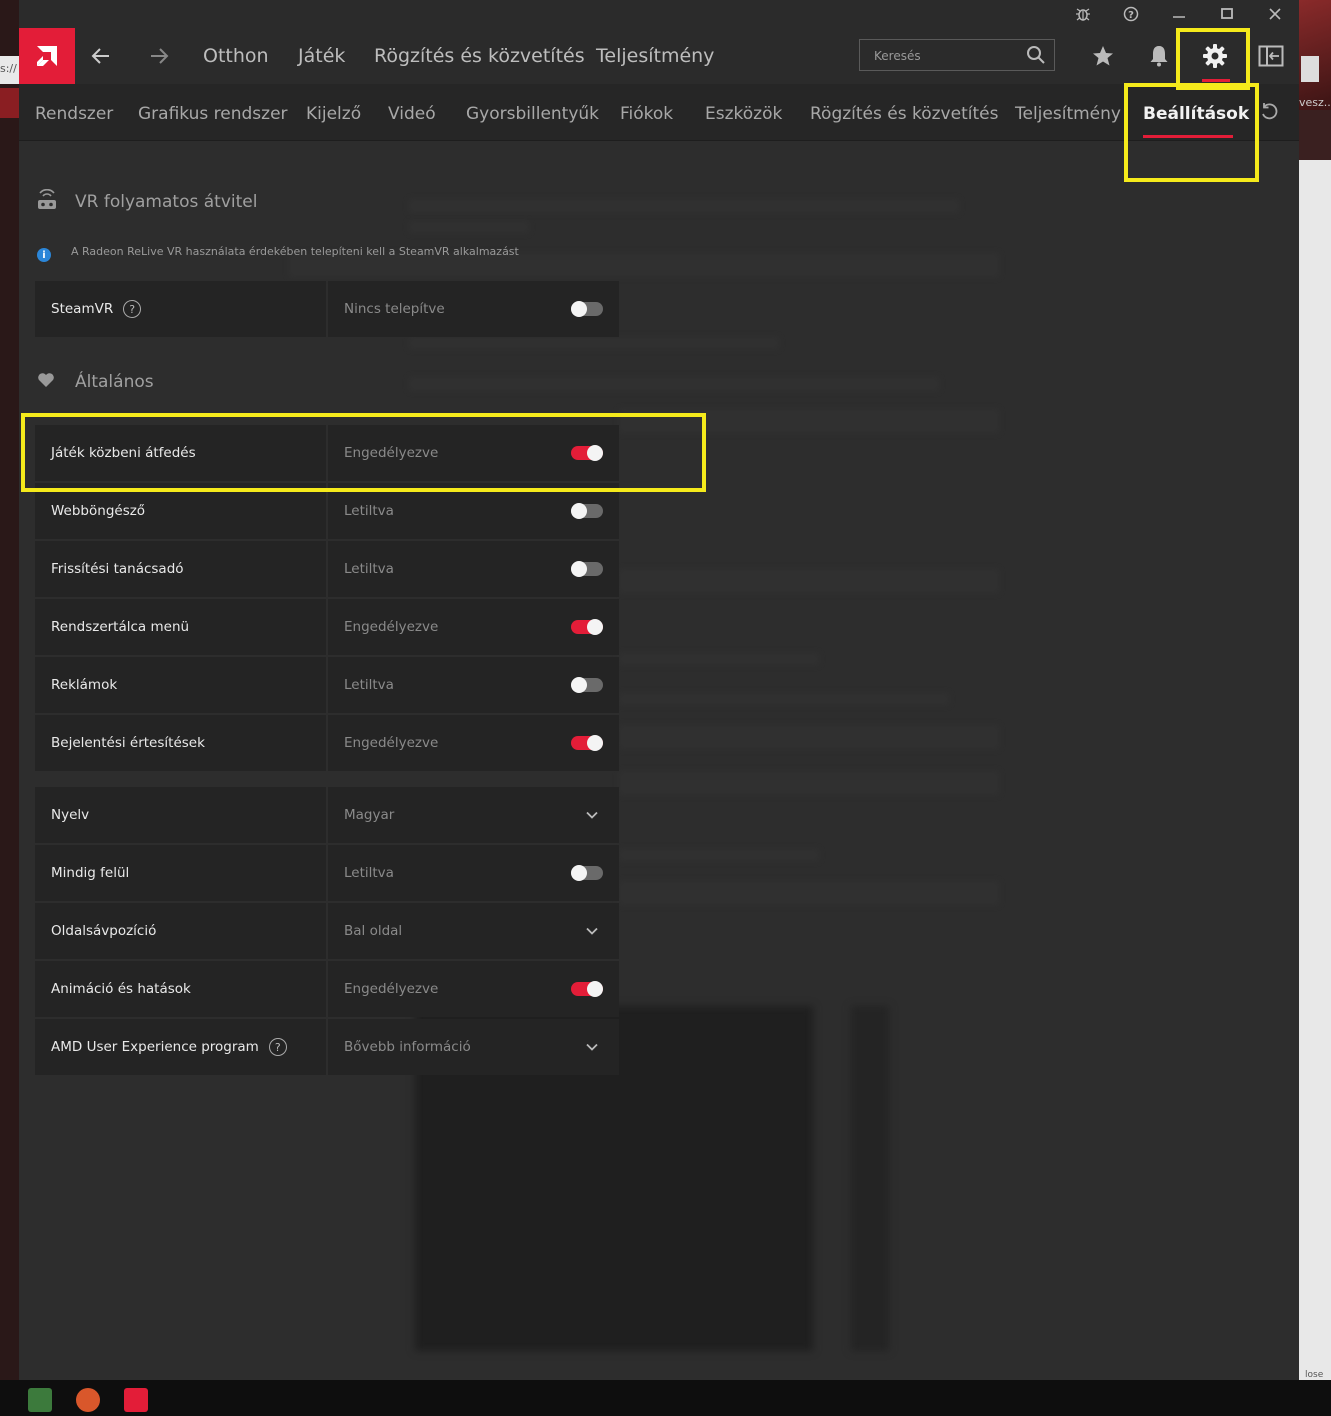  Describe the element at coordinates (659, 14) in the screenshot. I see `title-bar: ?` at that location.